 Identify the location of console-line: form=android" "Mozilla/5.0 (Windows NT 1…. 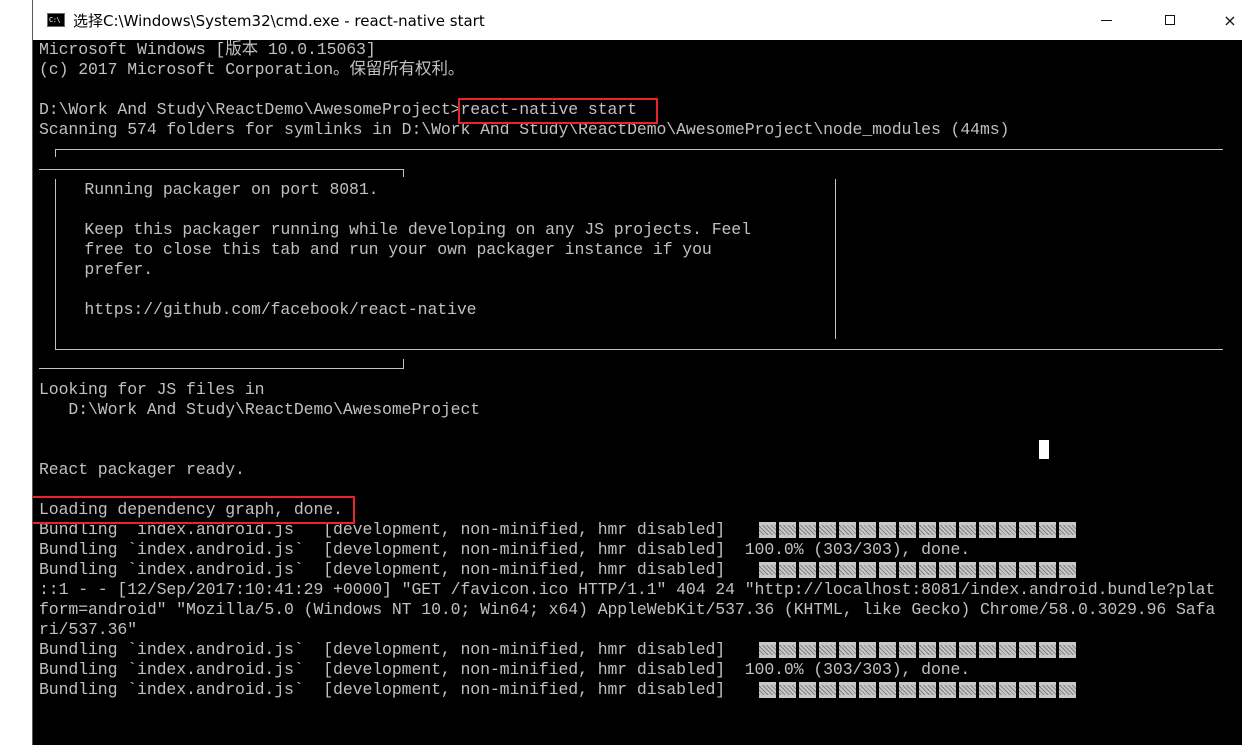
(627, 609).